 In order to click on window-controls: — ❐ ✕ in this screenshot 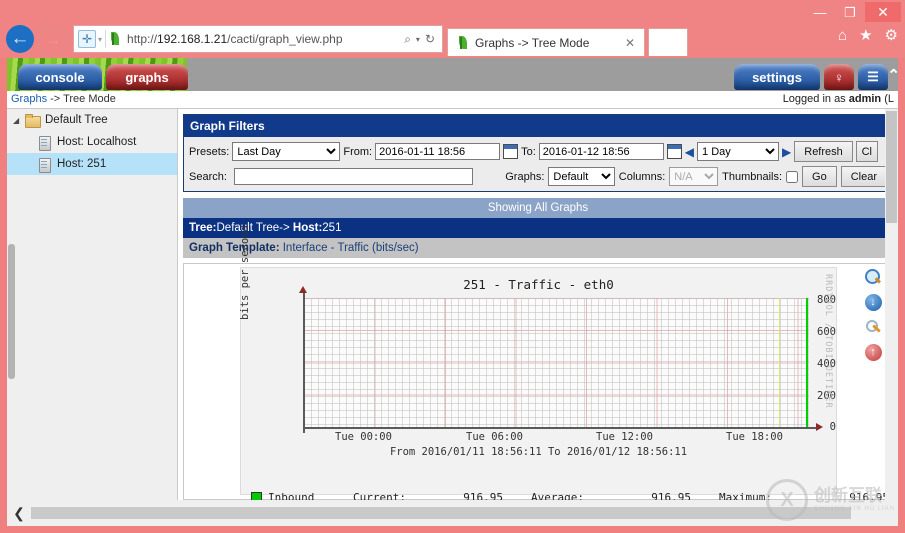, I will do `click(853, 12)`.